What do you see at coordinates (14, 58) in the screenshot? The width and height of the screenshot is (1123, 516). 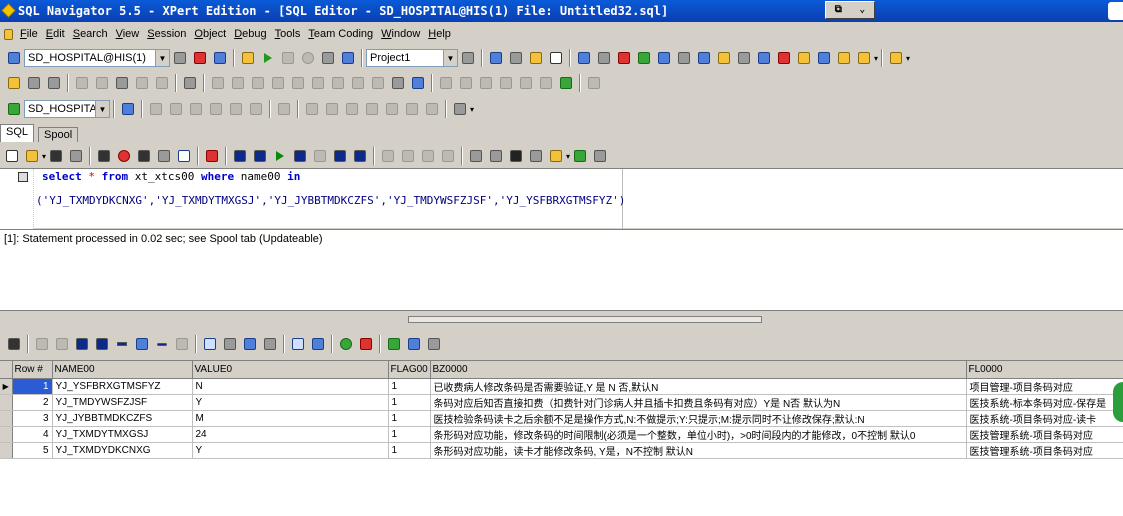 I see `connect-icon` at bounding box center [14, 58].